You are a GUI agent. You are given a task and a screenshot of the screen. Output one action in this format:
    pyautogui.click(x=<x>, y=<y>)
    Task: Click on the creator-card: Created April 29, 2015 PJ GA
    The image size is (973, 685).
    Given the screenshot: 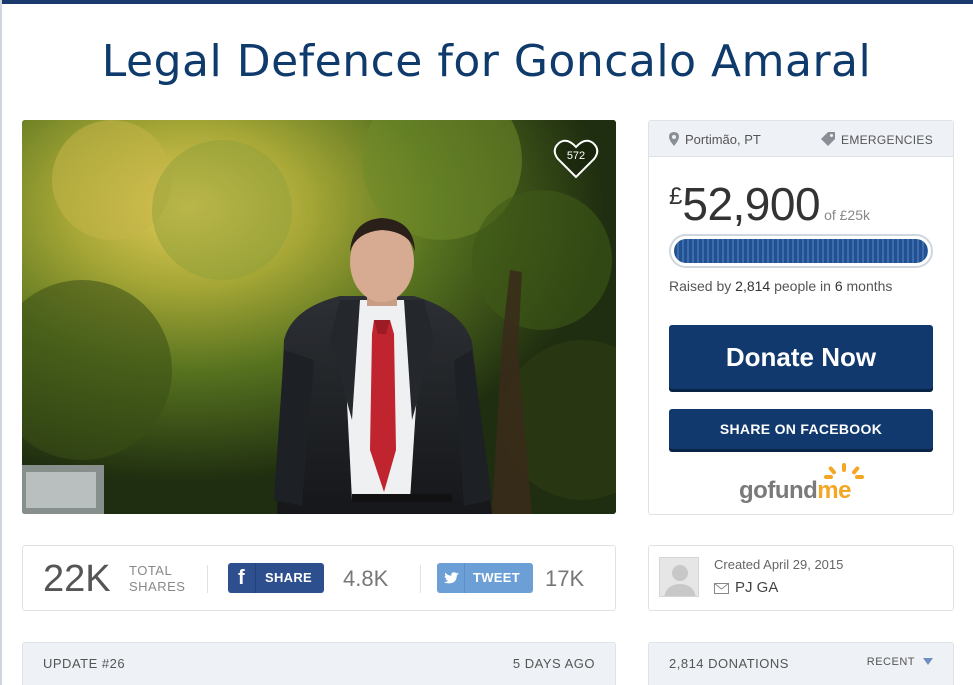 What is the action you would take?
    pyautogui.click(x=801, y=578)
    